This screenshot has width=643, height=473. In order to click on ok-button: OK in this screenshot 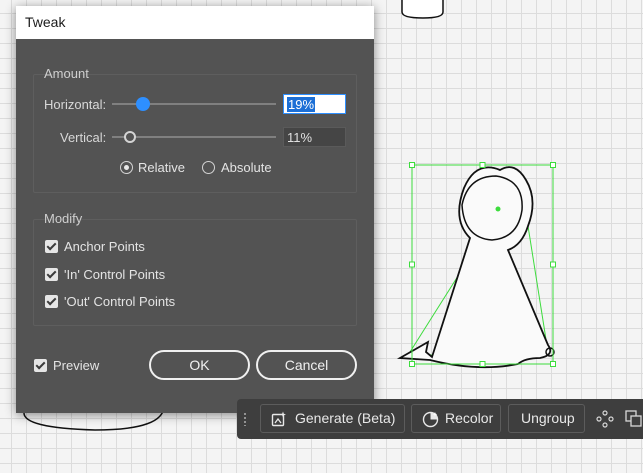, I will do `click(199, 365)`.